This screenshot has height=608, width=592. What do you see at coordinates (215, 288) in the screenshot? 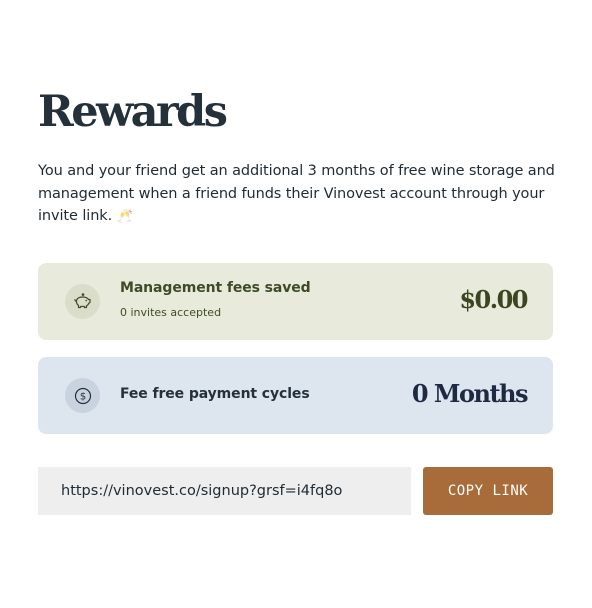
I see `fees-saved-label: Management fees saved` at bounding box center [215, 288].